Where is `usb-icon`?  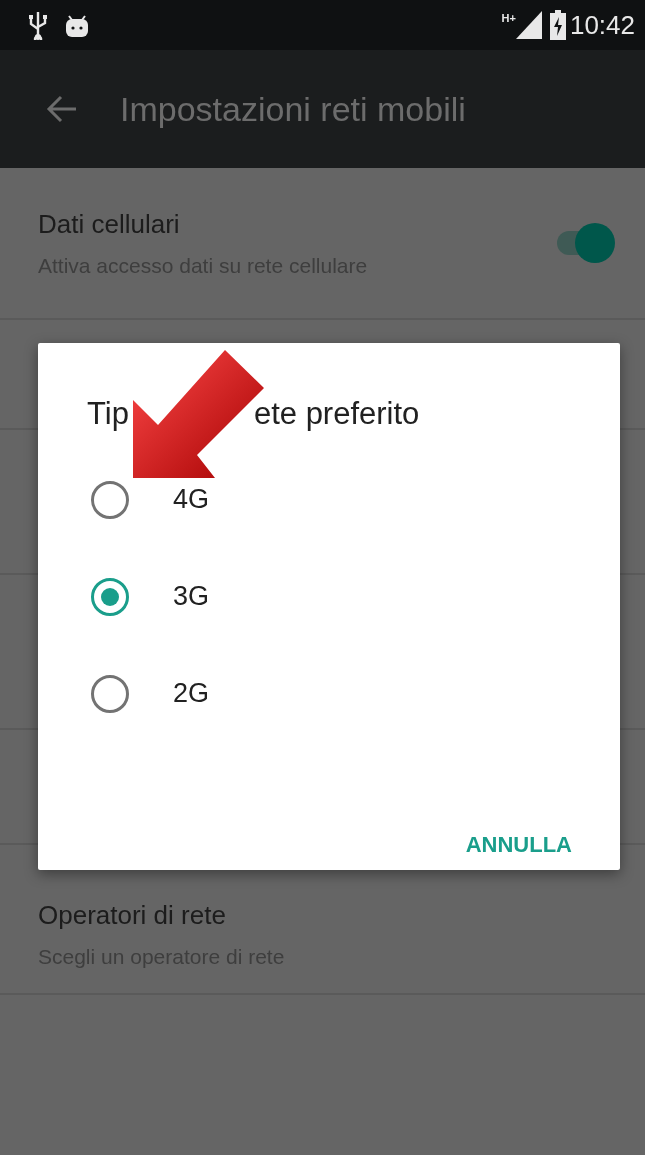
usb-icon is located at coordinates (38, 25).